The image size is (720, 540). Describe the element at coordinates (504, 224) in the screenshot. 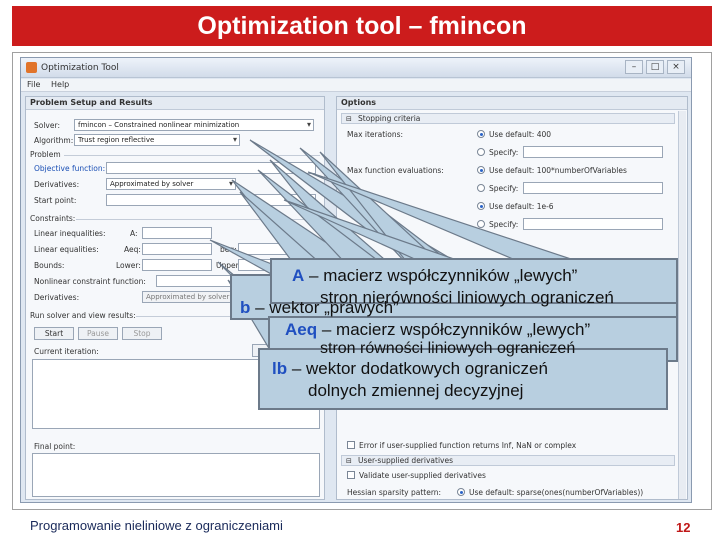

I see `tolx-specify-label: Specify:` at that location.